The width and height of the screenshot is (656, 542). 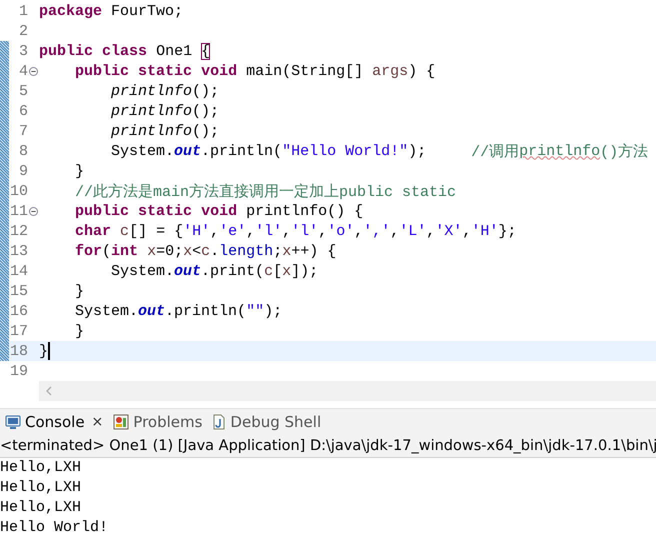 What do you see at coordinates (559, 151) in the screenshot?
I see `misspelled-word: printlnfo` at bounding box center [559, 151].